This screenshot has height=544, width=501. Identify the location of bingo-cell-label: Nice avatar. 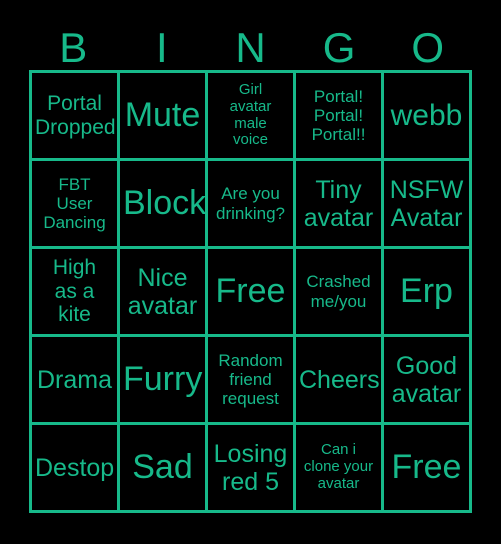
(162, 291).